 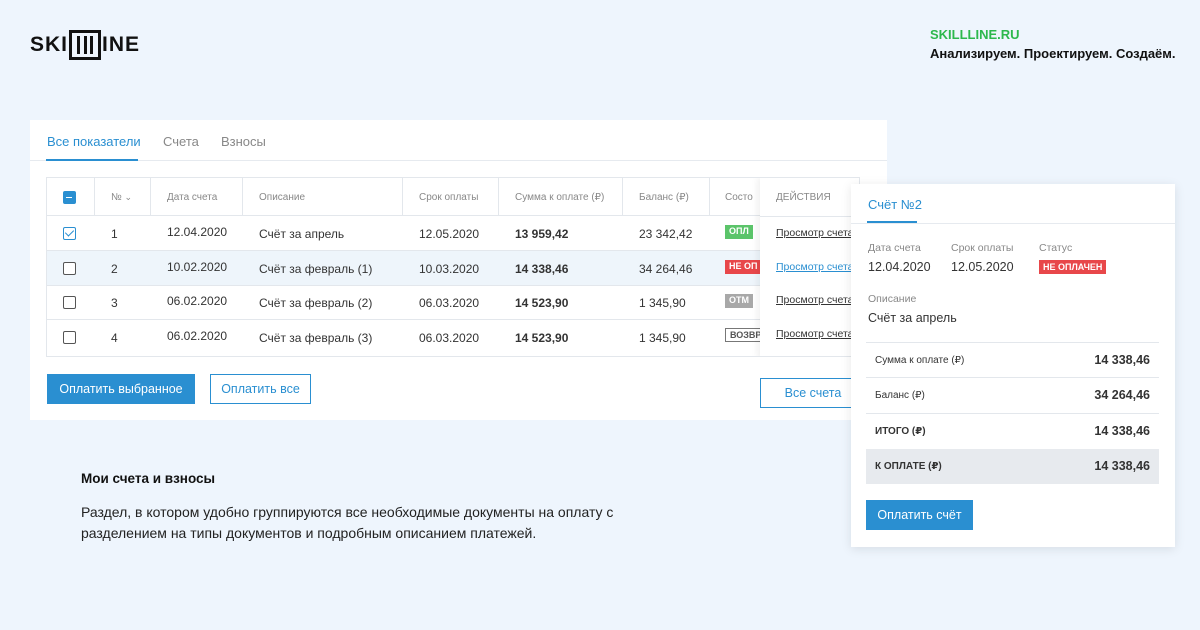 I want to click on summary-row: ИТОГО (₽) 14 338,46, so click(x=1012, y=430).